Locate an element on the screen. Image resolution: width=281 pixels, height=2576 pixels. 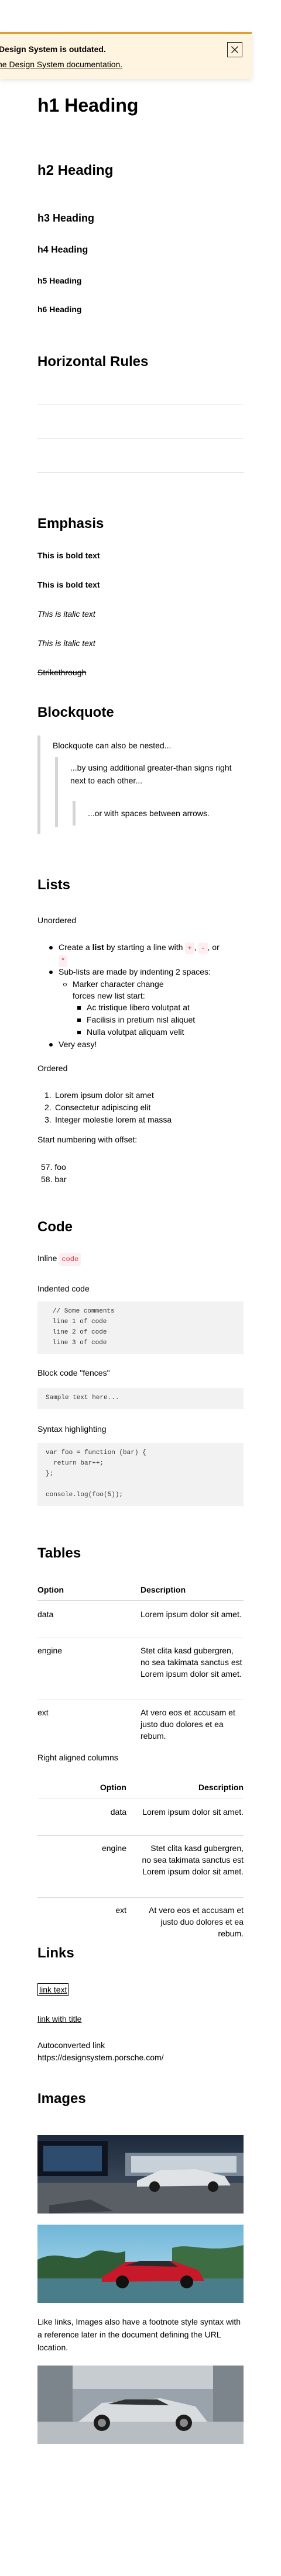
inline-code-line: Inline code is located at coordinates (59, 1259).